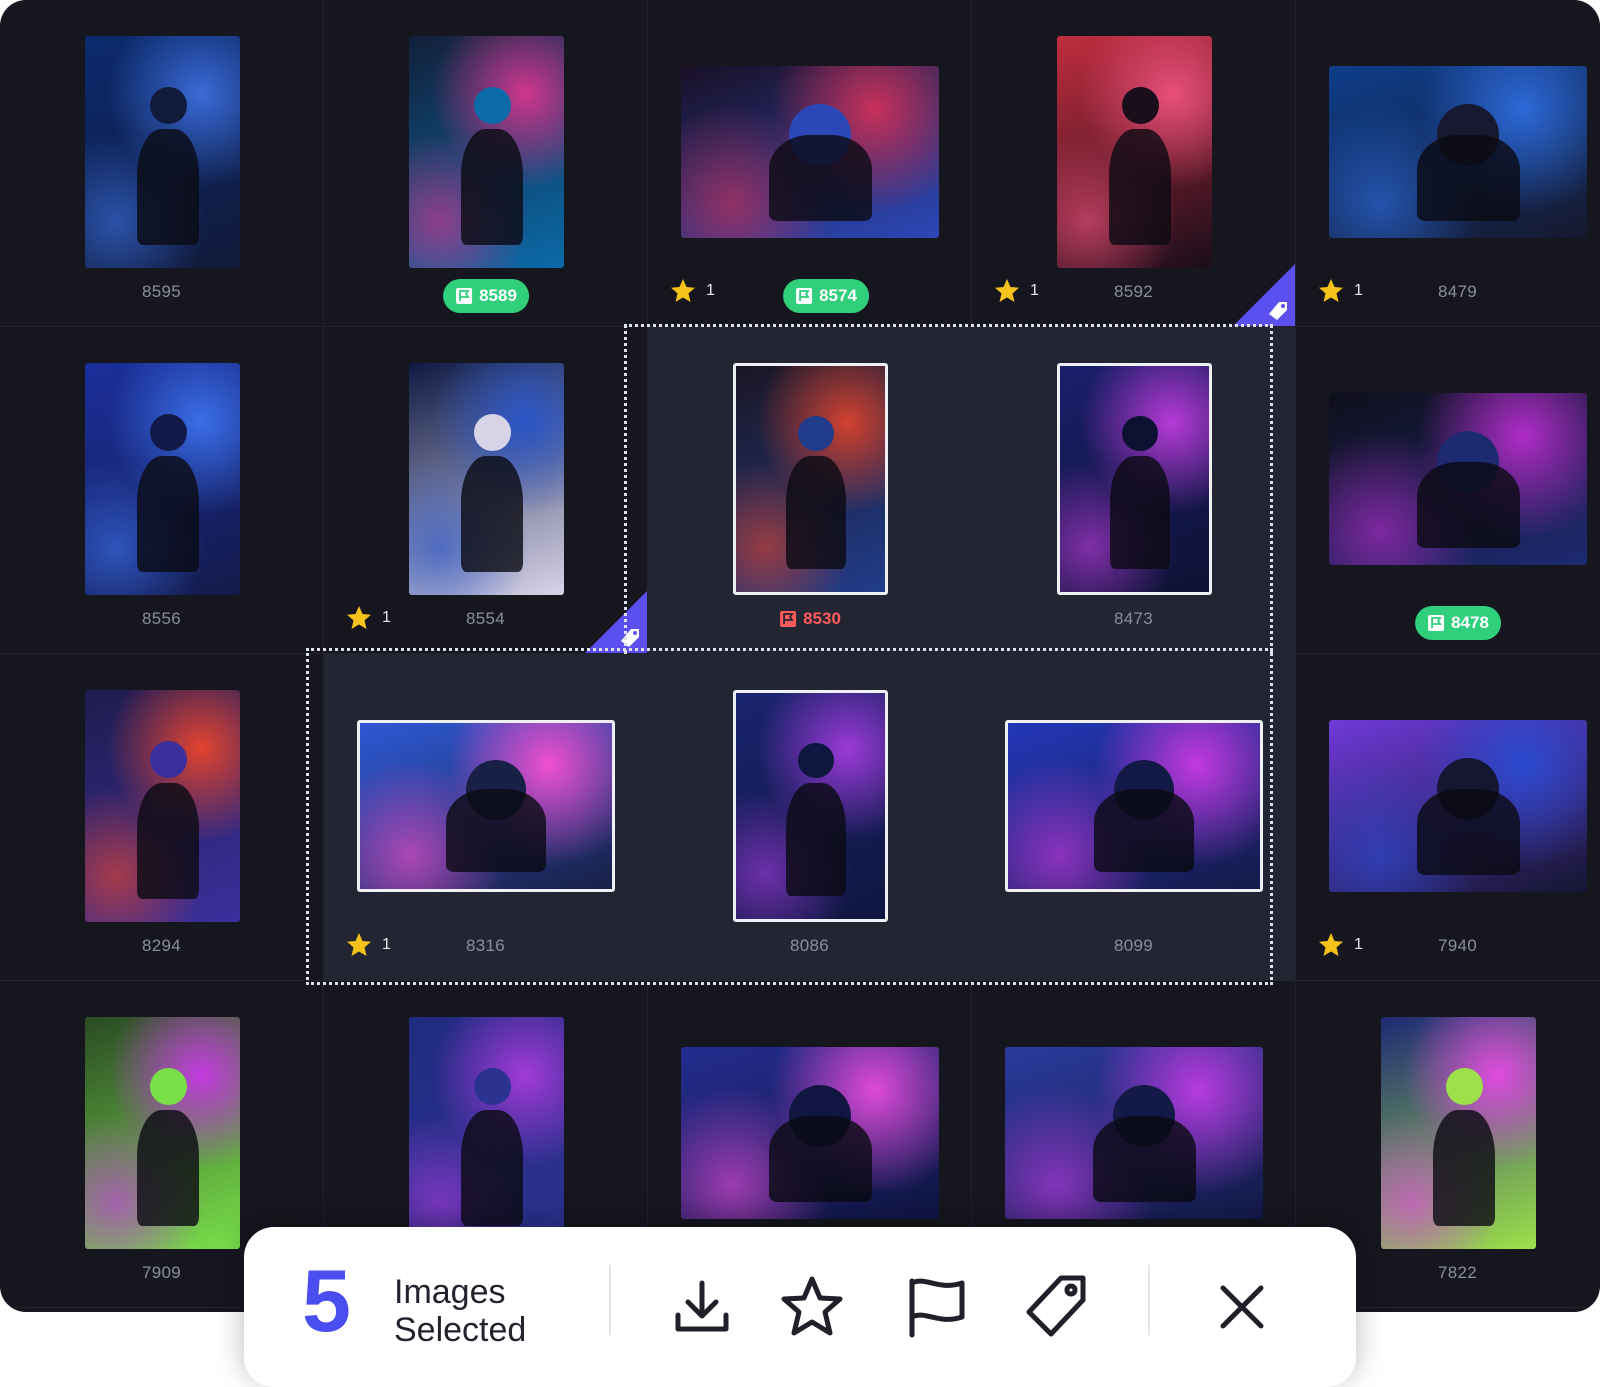 Image resolution: width=1600 pixels, height=1387 pixels. I want to click on grid-cell: 8086, so click(810, 817).